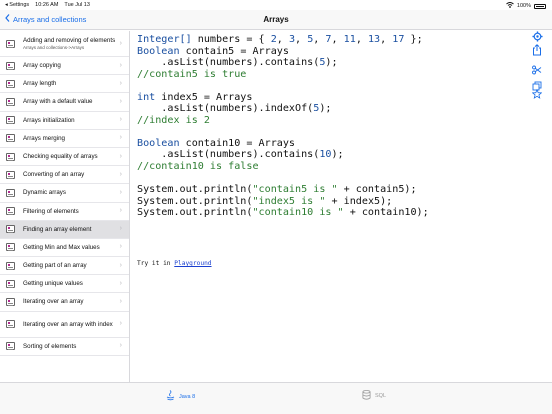 This screenshot has width=552, height=414. Describe the element at coordinates (77, 5) in the screenshot. I see `status-date: Tue Jul 13` at that location.